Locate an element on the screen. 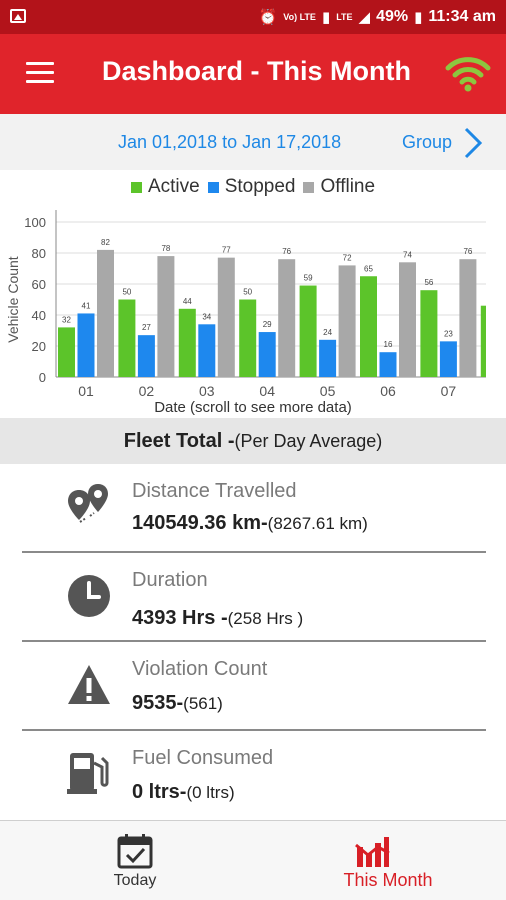 The image size is (506, 900). x-tick-label: 03 is located at coordinates (207, 391).